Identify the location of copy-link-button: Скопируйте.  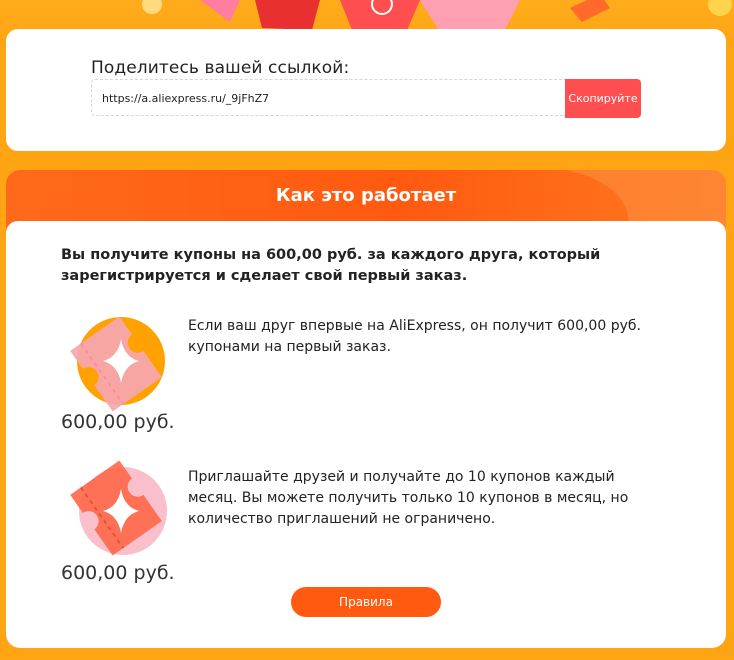
(603, 98).